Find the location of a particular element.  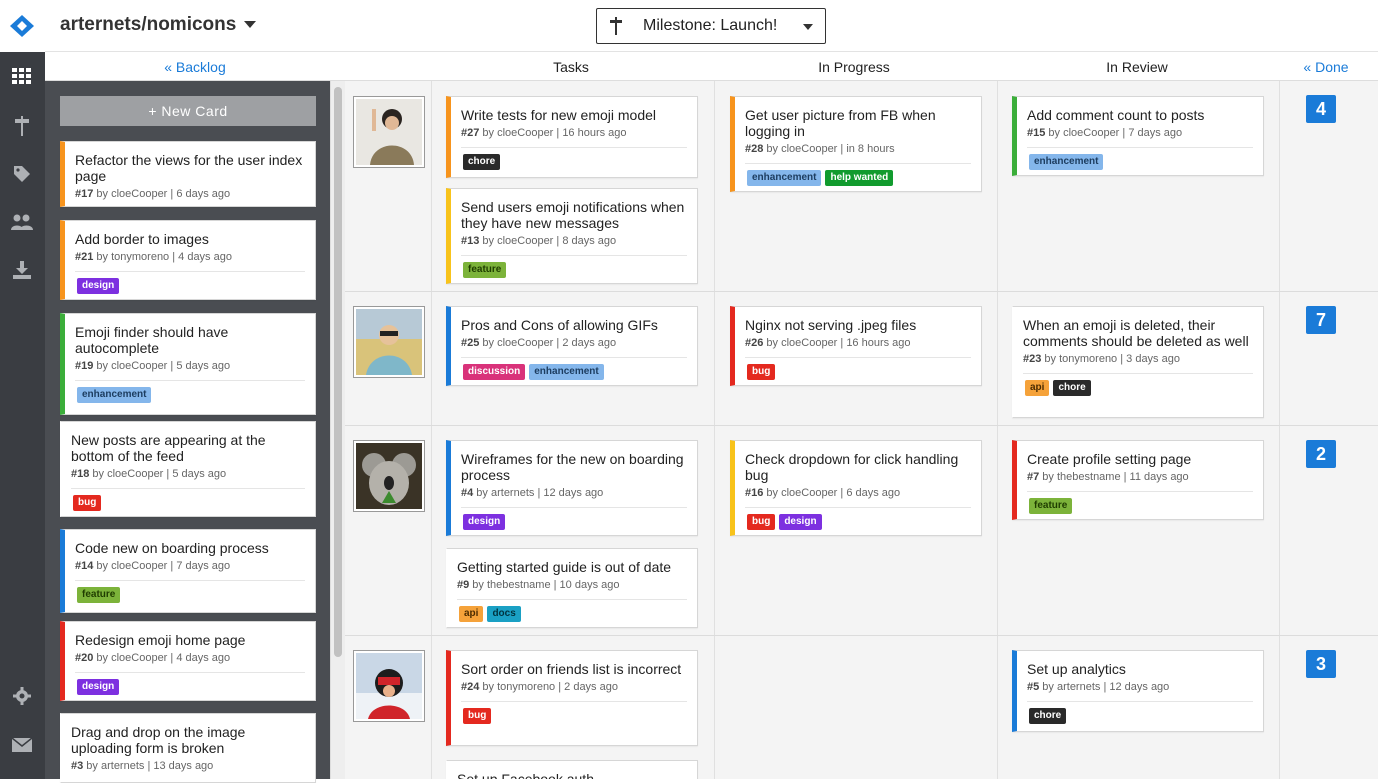

board-grid-icon is located at coordinates (22, 76).